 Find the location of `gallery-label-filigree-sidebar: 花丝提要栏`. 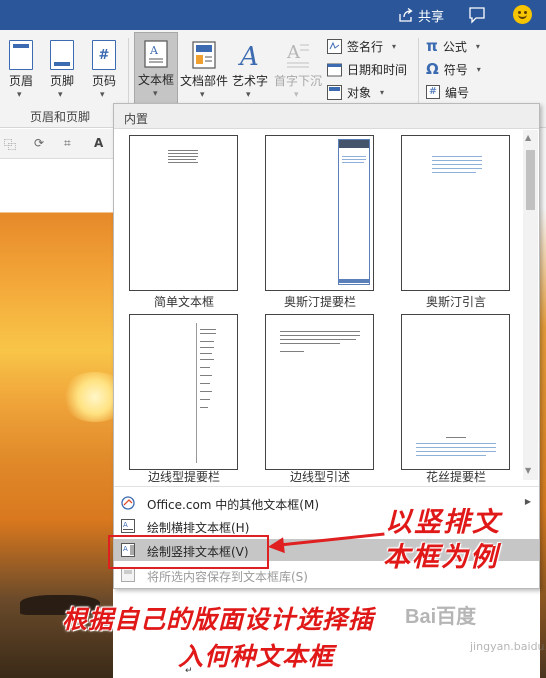

gallery-label-filigree-sidebar: 花丝提要栏 is located at coordinates (455, 477).